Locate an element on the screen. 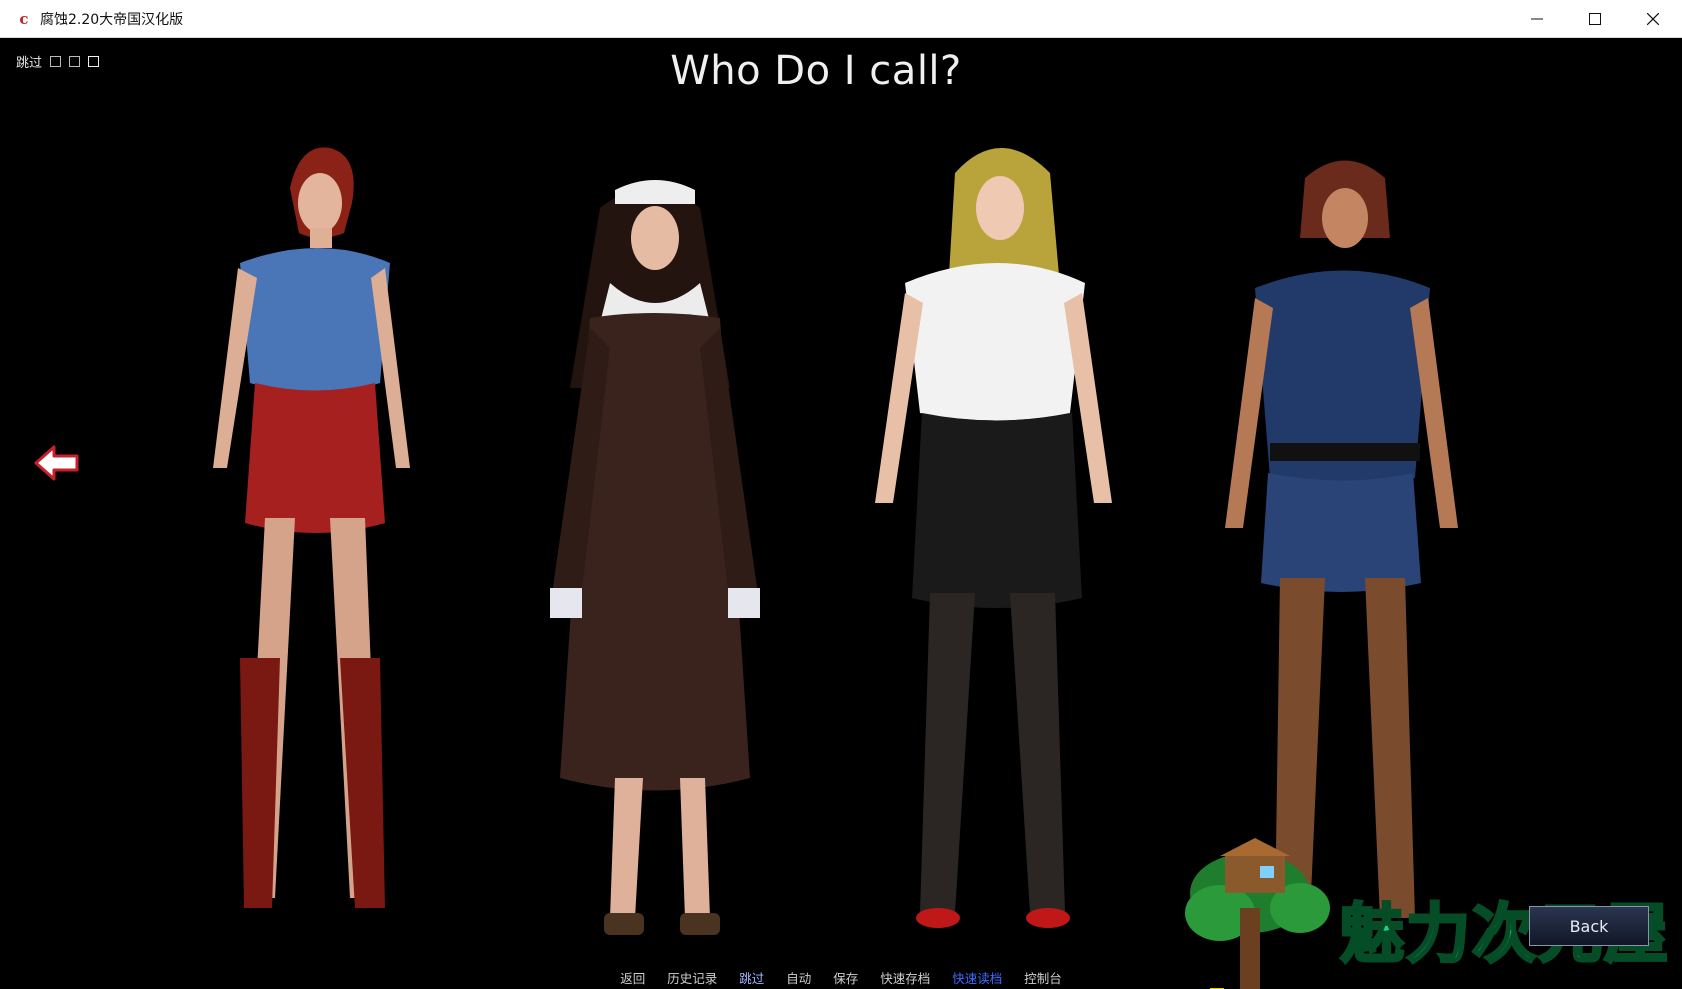 The image size is (1682, 989). minimize-icon is located at coordinates (1537, 19).